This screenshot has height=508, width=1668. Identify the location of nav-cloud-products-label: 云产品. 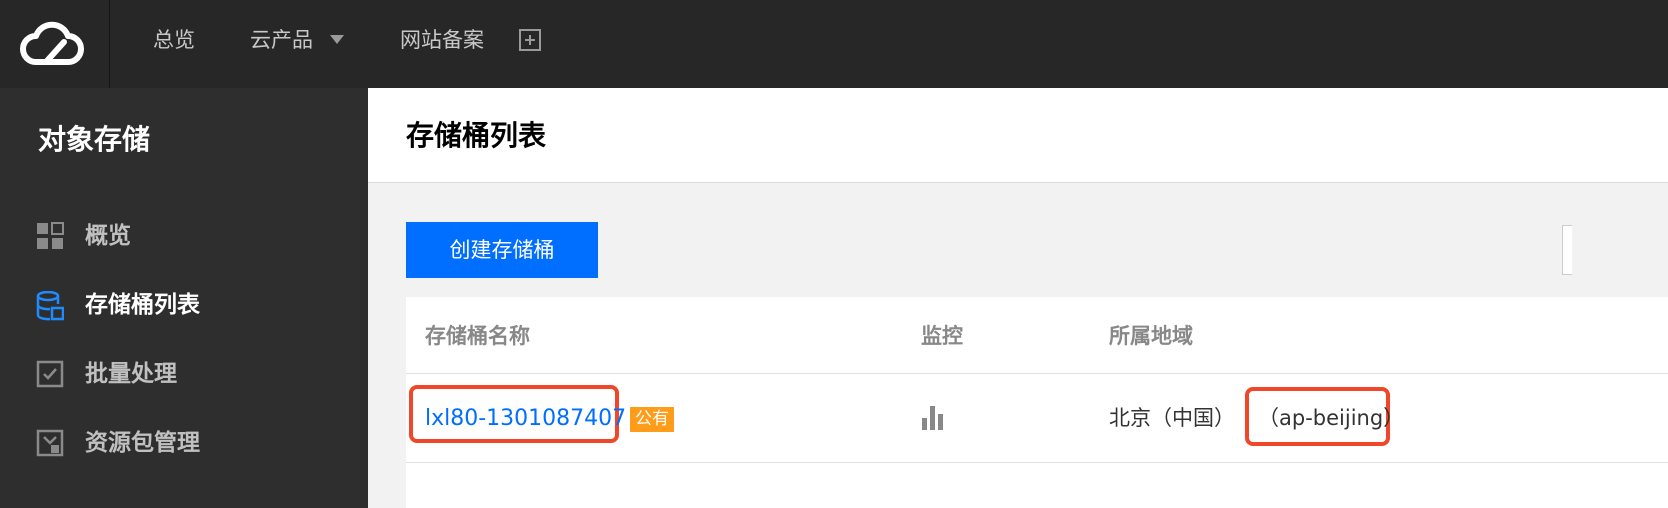
(281, 40).